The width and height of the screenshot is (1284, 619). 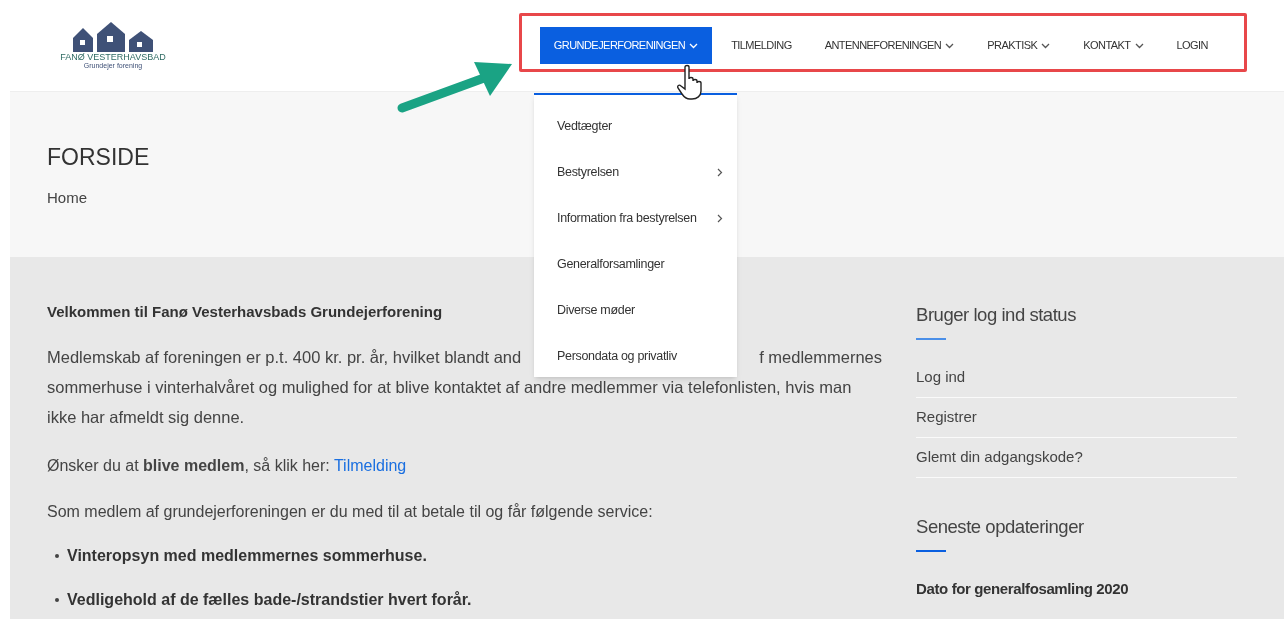 What do you see at coordinates (1000, 527) in the screenshot?
I see `widget-title: Seneste opdateringer` at bounding box center [1000, 527].